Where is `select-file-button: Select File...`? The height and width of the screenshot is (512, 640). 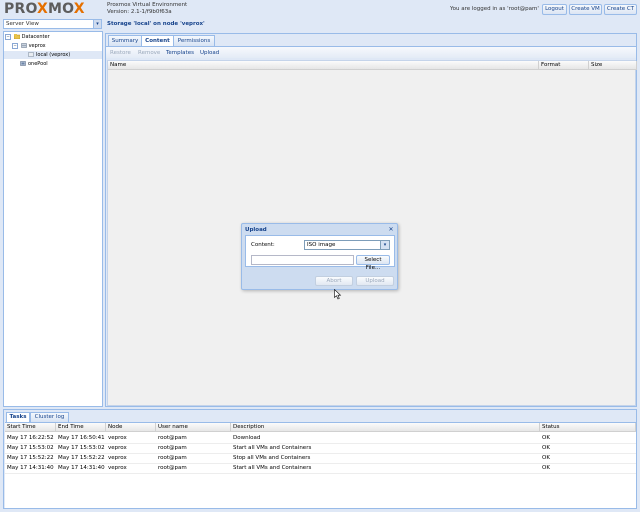 select-file-button: Select File... is located at coordinates (373, 263).